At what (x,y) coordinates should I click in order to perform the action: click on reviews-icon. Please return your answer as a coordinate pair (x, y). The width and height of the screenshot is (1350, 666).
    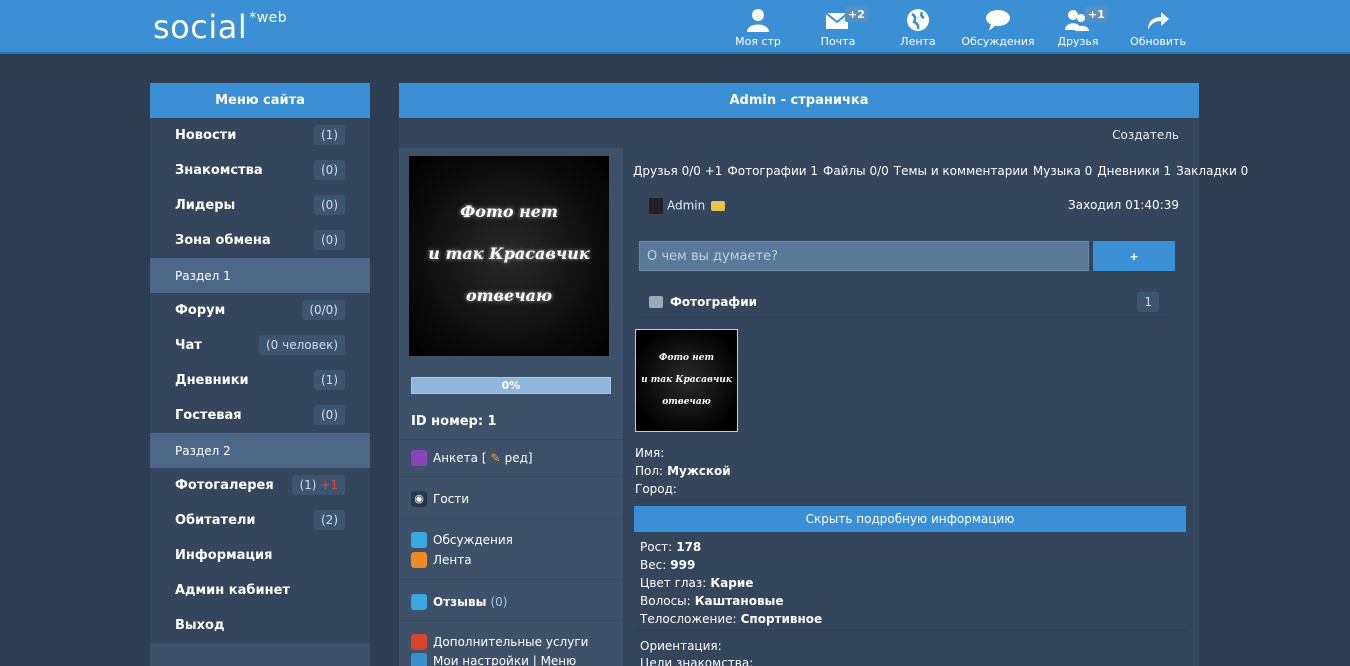
    Looking at the image, I should click on (419, 602).